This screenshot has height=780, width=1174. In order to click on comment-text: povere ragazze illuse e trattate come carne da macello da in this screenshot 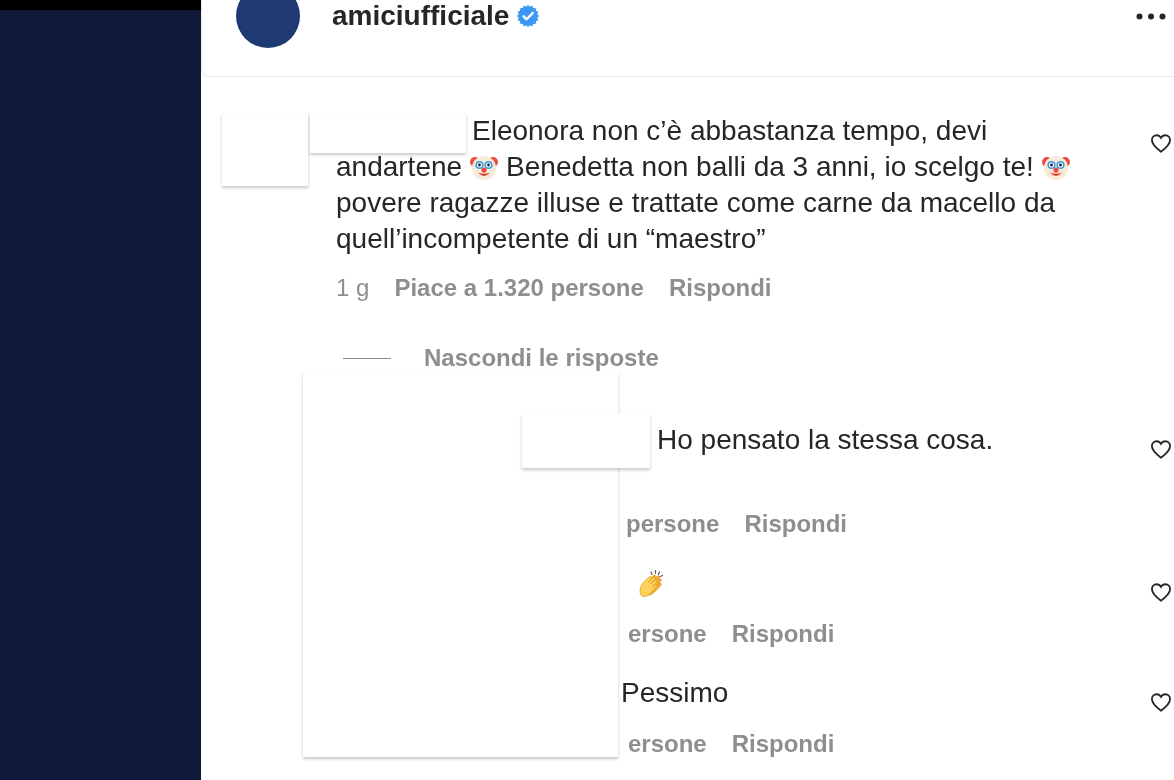, I will do `click(696, 203)`.